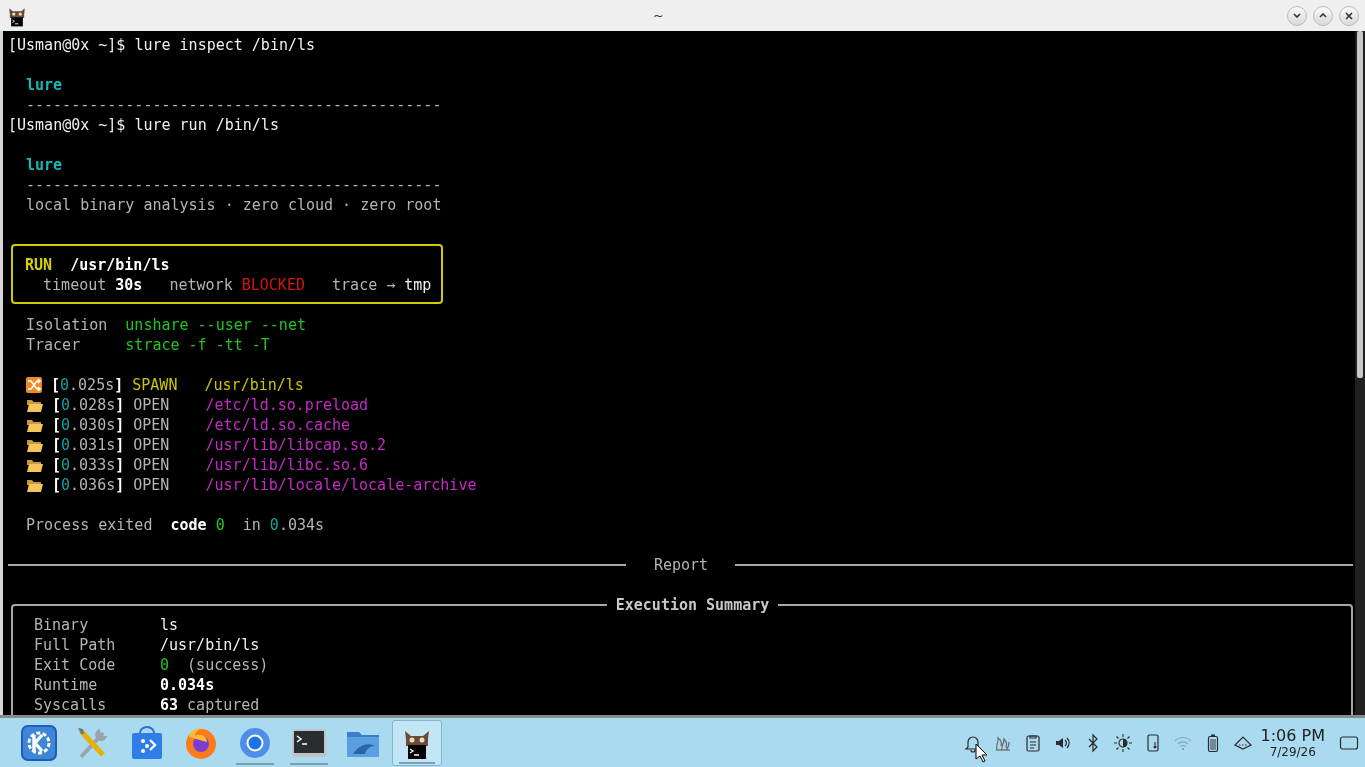  I want to click on terminal-line: [Usman@0x ~]$ lure run /bin/ls, so click(143, 125).